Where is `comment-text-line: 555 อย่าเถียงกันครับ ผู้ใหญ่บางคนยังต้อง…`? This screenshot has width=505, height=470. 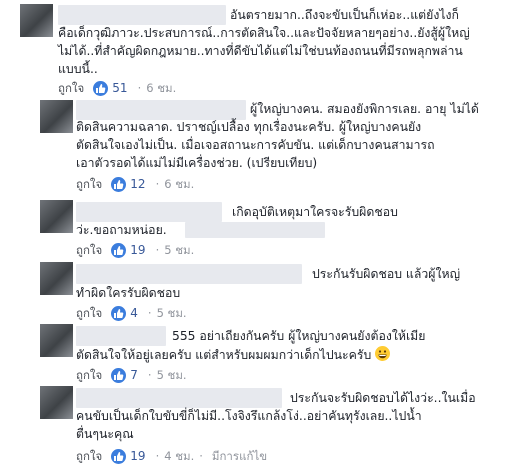 comment-text-line: 555 อย่าเถียงกันครับ ผู้ใหญ่บางคนยังต้อง… is located at coordinates (299, 336).